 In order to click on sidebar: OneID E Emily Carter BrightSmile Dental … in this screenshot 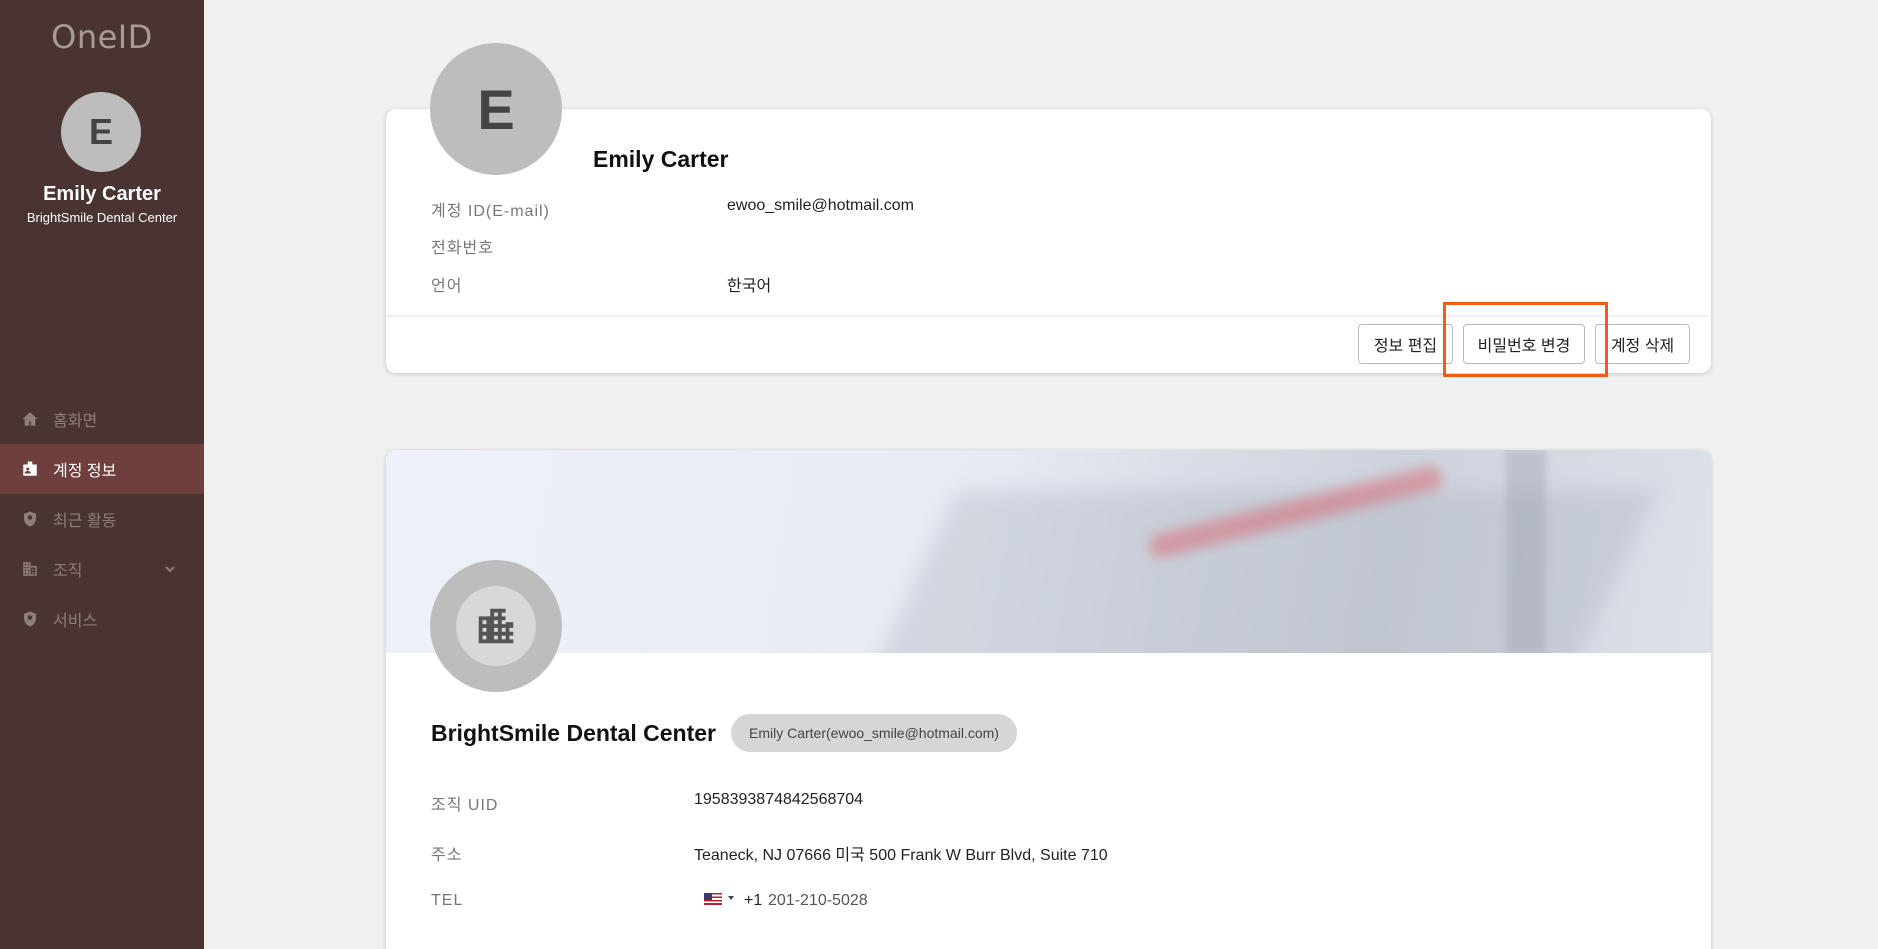, I will do `click(102, 474)`.